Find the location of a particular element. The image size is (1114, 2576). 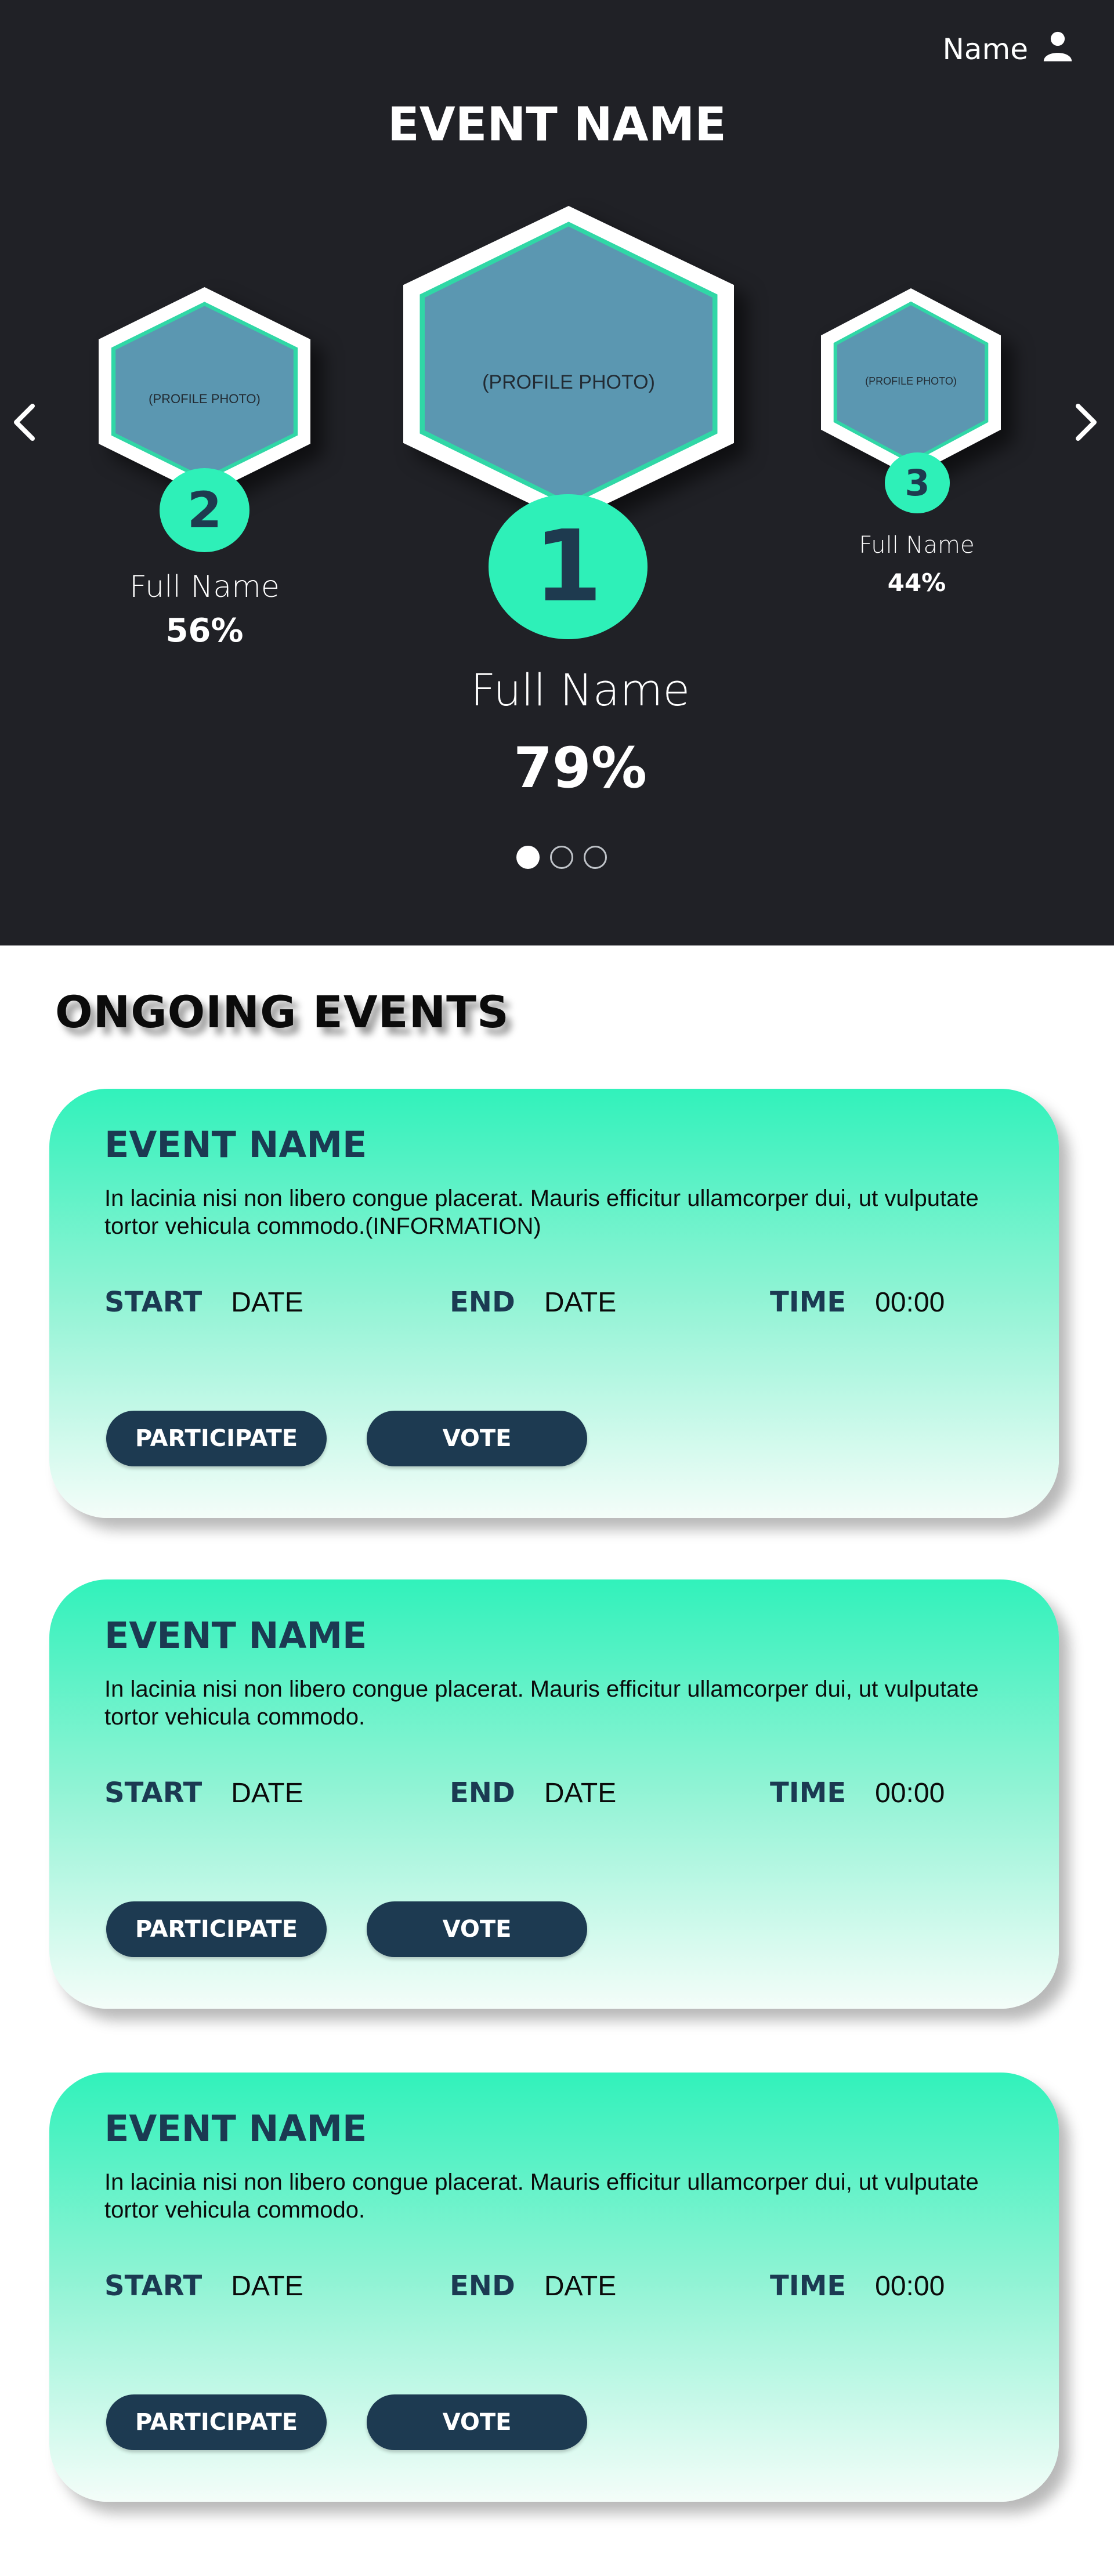

user-menu: Name is located at coordinates (1008, 49).